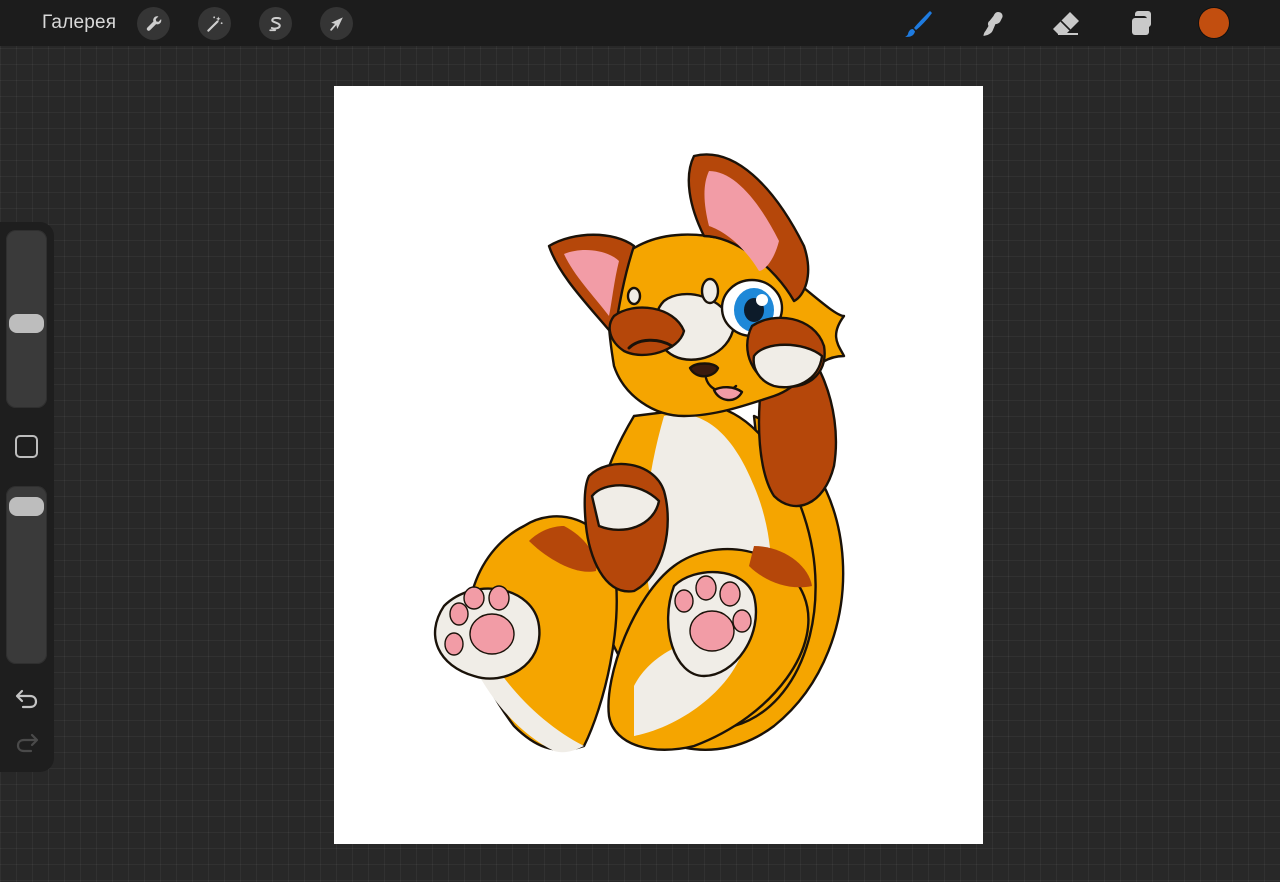  I want to click on arrow-cursor-icon, so click(336, 23).